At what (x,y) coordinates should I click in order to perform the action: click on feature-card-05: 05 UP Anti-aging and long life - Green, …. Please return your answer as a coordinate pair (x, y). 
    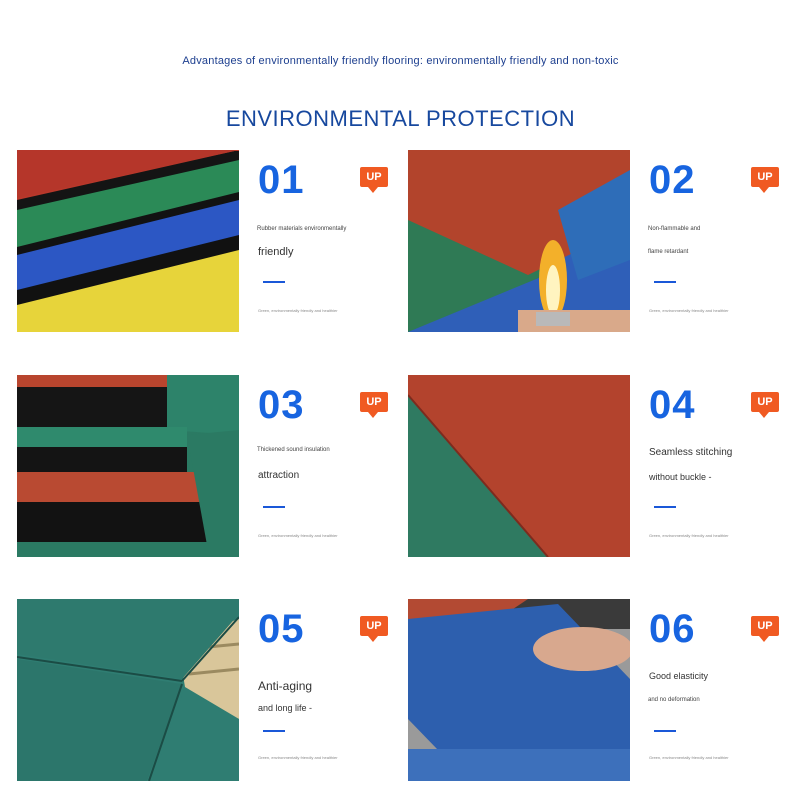
    Looking at the image, I should click on (212, 691).